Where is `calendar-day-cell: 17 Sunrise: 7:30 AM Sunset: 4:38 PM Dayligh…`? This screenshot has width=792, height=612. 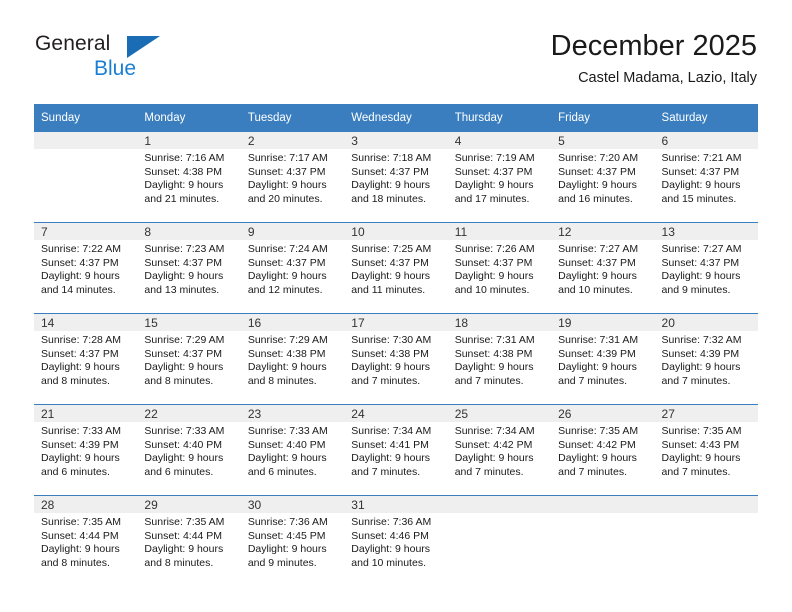 calendar-day-cell: 17 Sunrise: 7:30 AM Sunset: 4:38 PM Dayligh… is located at coordinates (396, 359).